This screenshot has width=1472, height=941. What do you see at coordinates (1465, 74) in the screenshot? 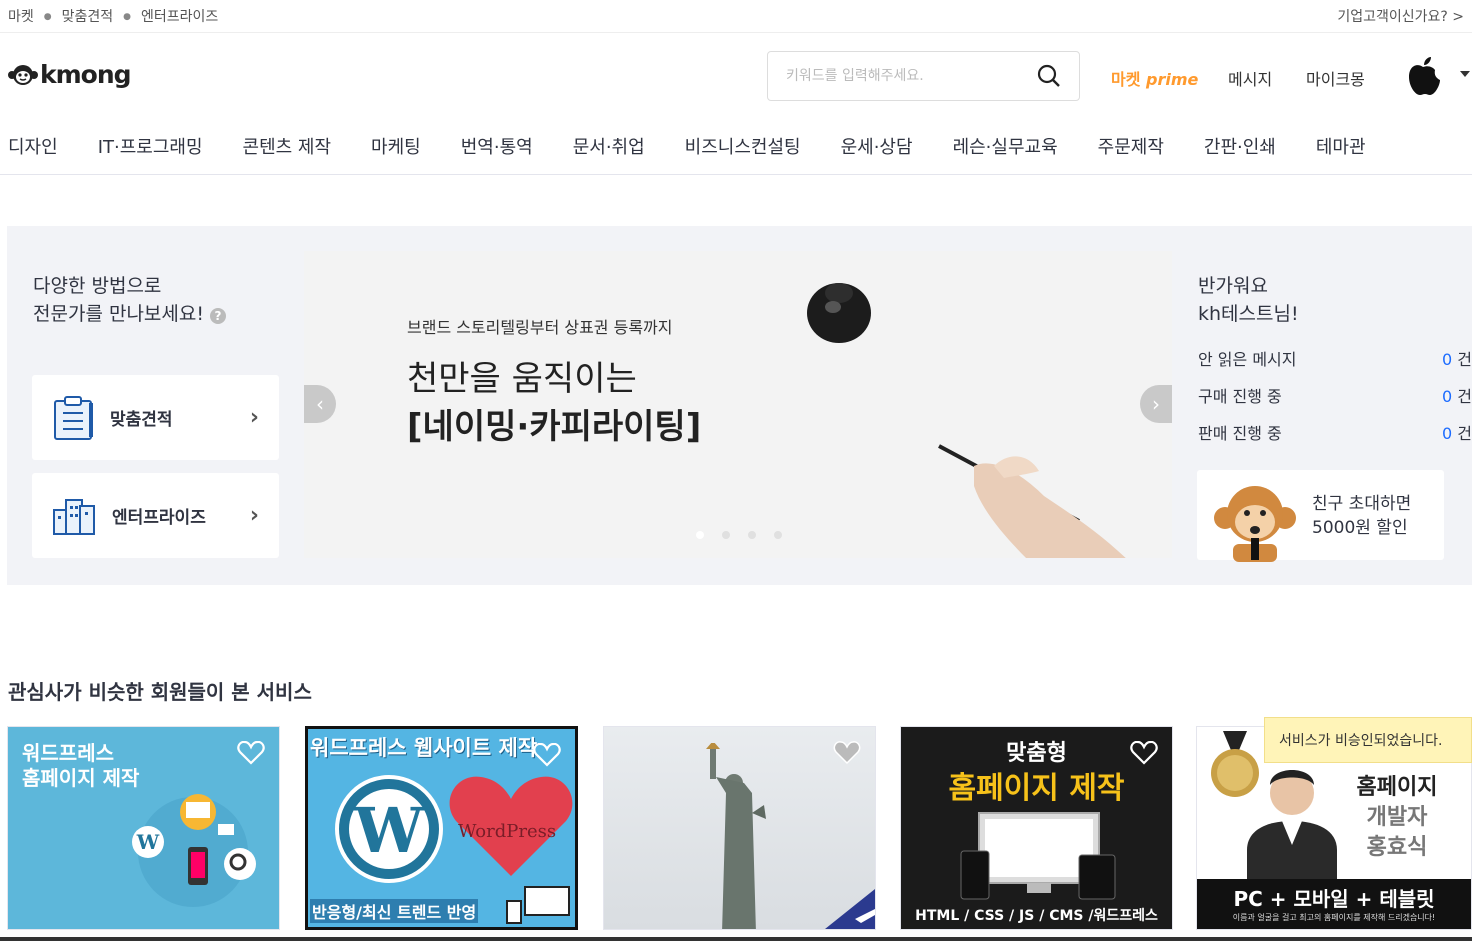
I see `profile-dropdown-icon` at bounding box center [1465, 74].